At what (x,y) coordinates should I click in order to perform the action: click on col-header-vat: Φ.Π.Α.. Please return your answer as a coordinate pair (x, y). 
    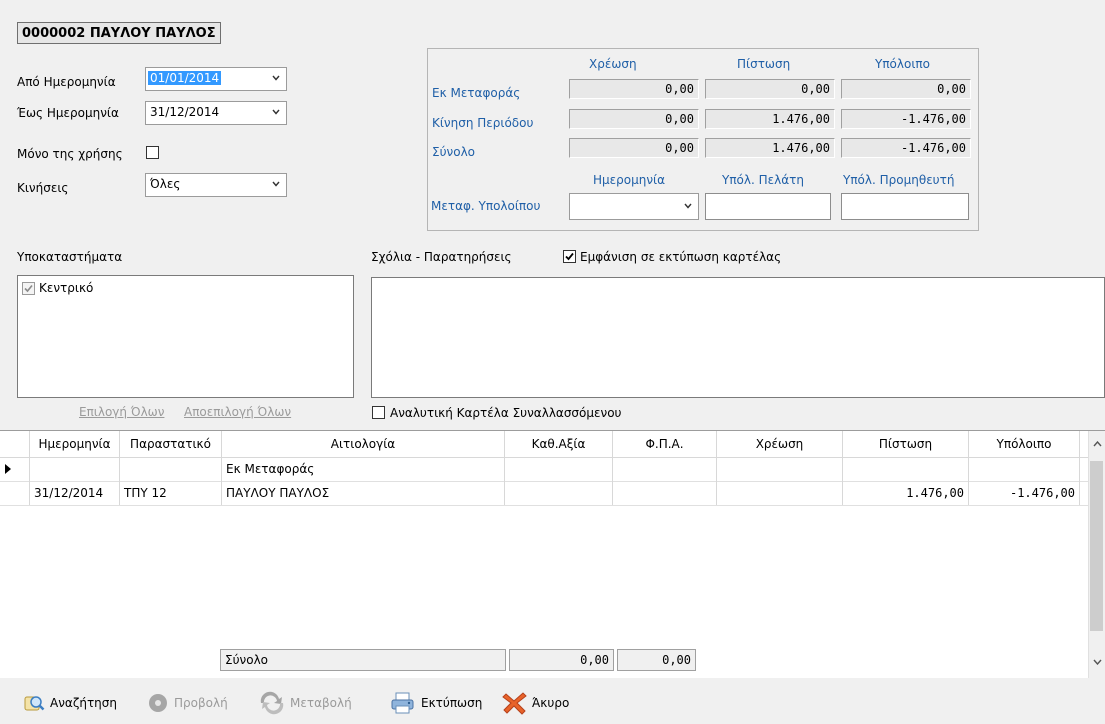
    Looking at the image, I should click on (665, 444).